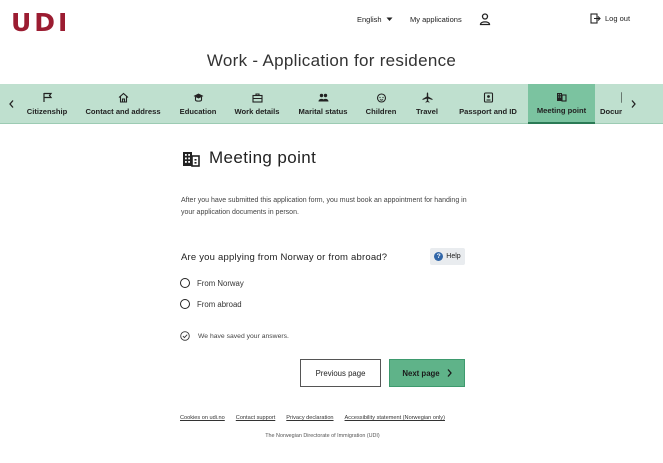 The image size is (663, 463). What do you see at coordinates (611, 111) in the screenshot?
I see `step-label: Documents` at bounding box center [611, 111].